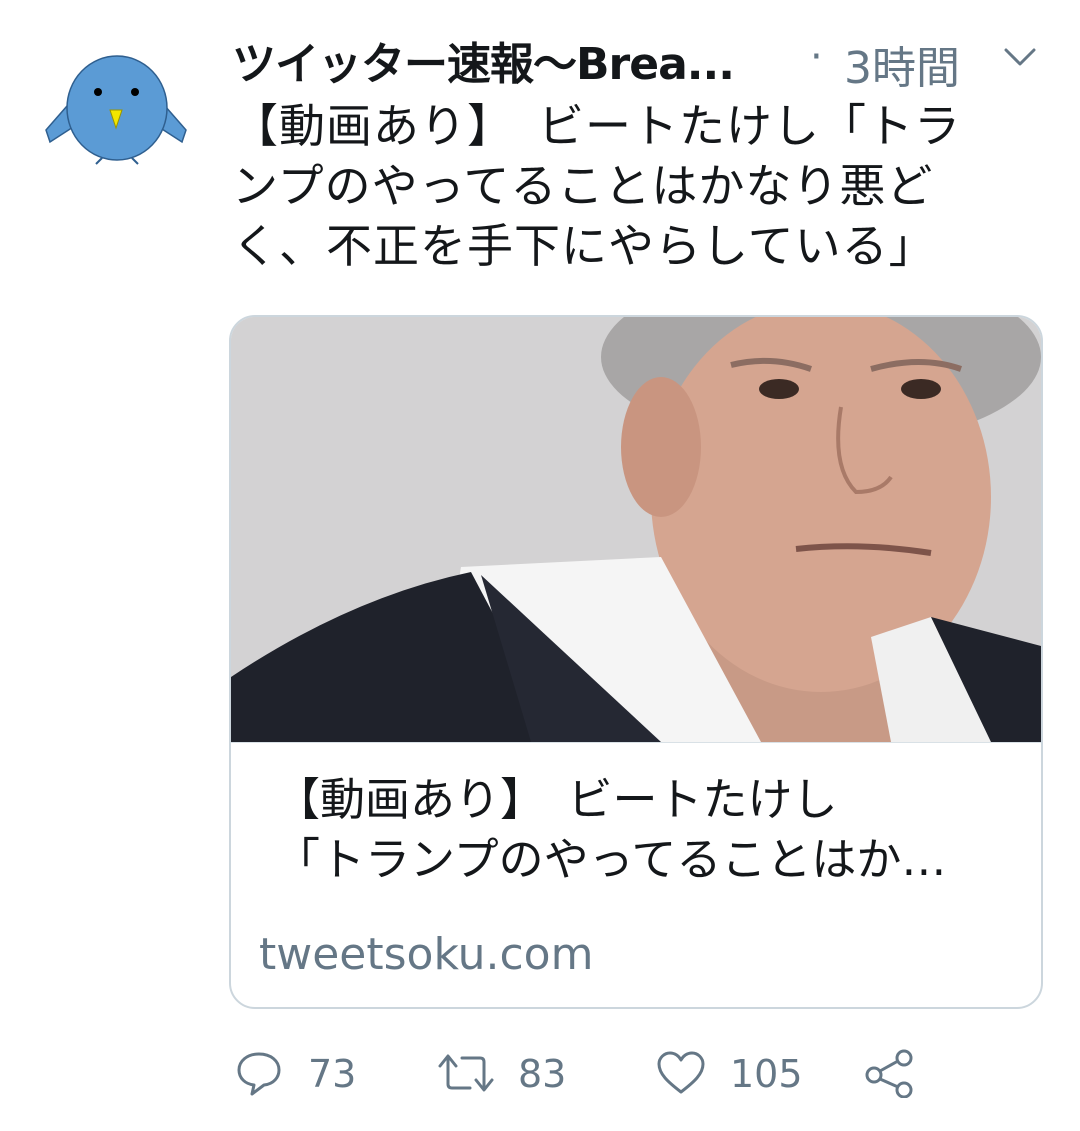 This screenshot has width=1080, height=1131. I want to click on reply-button: 73, so click(297, 1074).